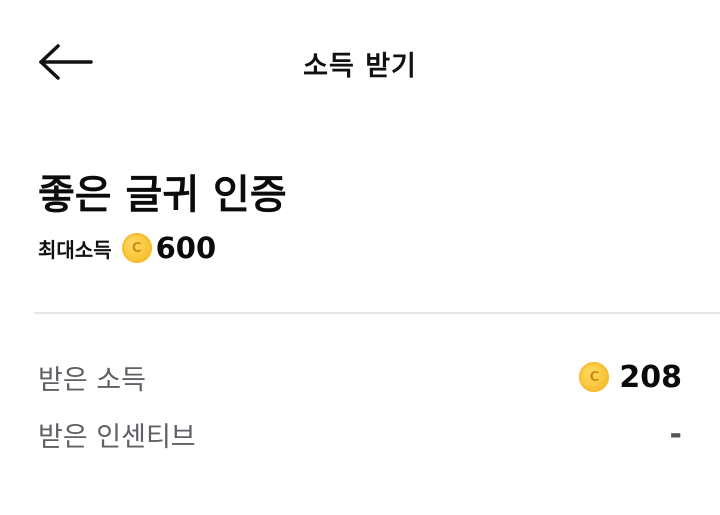  Describe the element at coordinates (75, 249) in the screenshot. I see `max-income-label: 최대소득` at that location.